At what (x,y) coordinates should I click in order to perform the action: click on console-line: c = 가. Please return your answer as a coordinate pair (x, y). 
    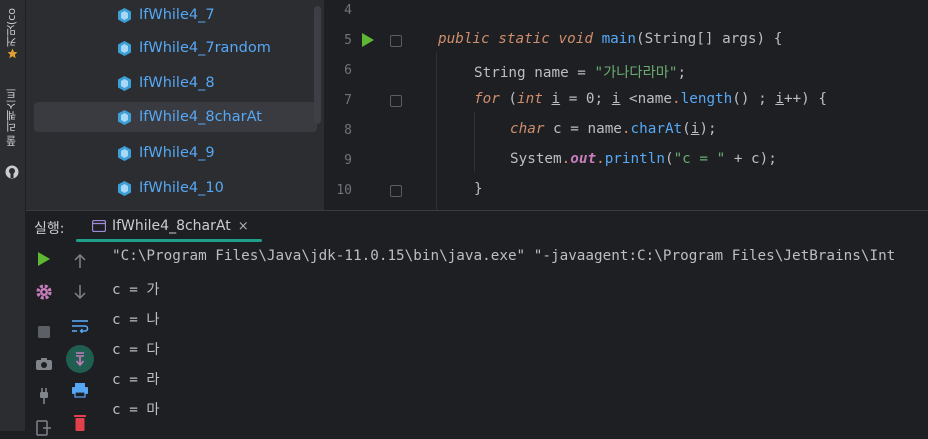
    Looking at the image, I should click on (136, 290).